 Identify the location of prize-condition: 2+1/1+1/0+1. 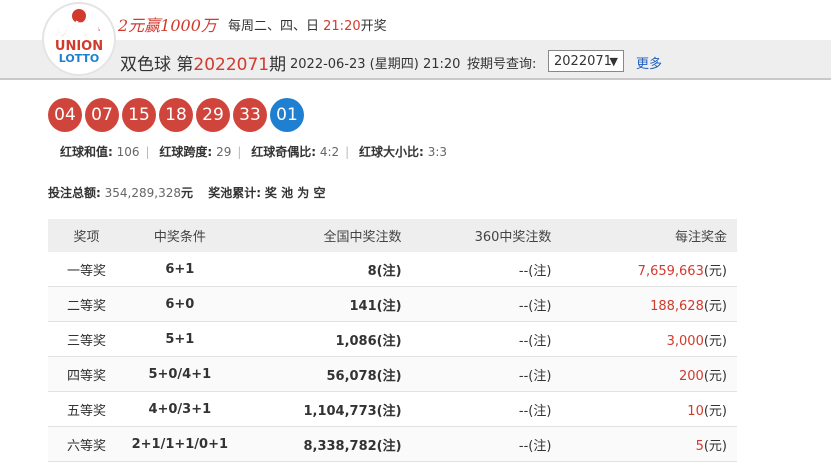
(179, 444).